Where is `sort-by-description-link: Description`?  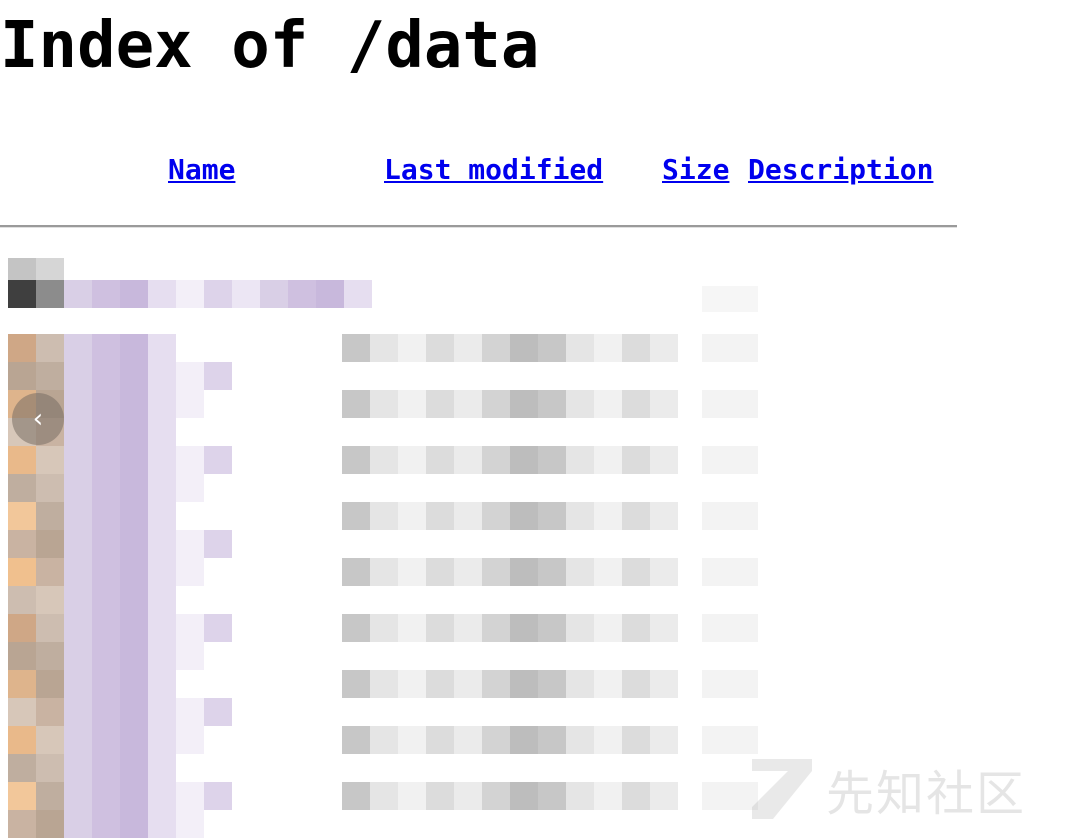
sort-by-description-link: Description is located at coordinates (840, 170).